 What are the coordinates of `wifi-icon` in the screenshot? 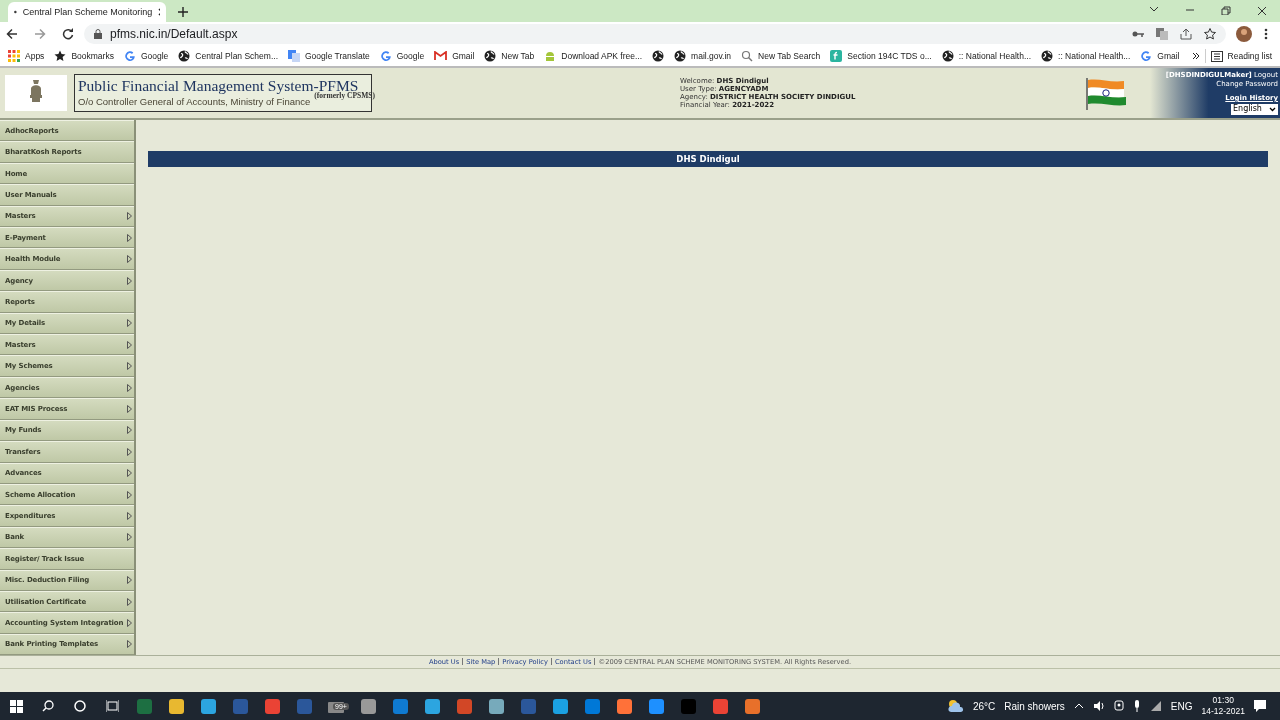 It's located at (1155, 706).